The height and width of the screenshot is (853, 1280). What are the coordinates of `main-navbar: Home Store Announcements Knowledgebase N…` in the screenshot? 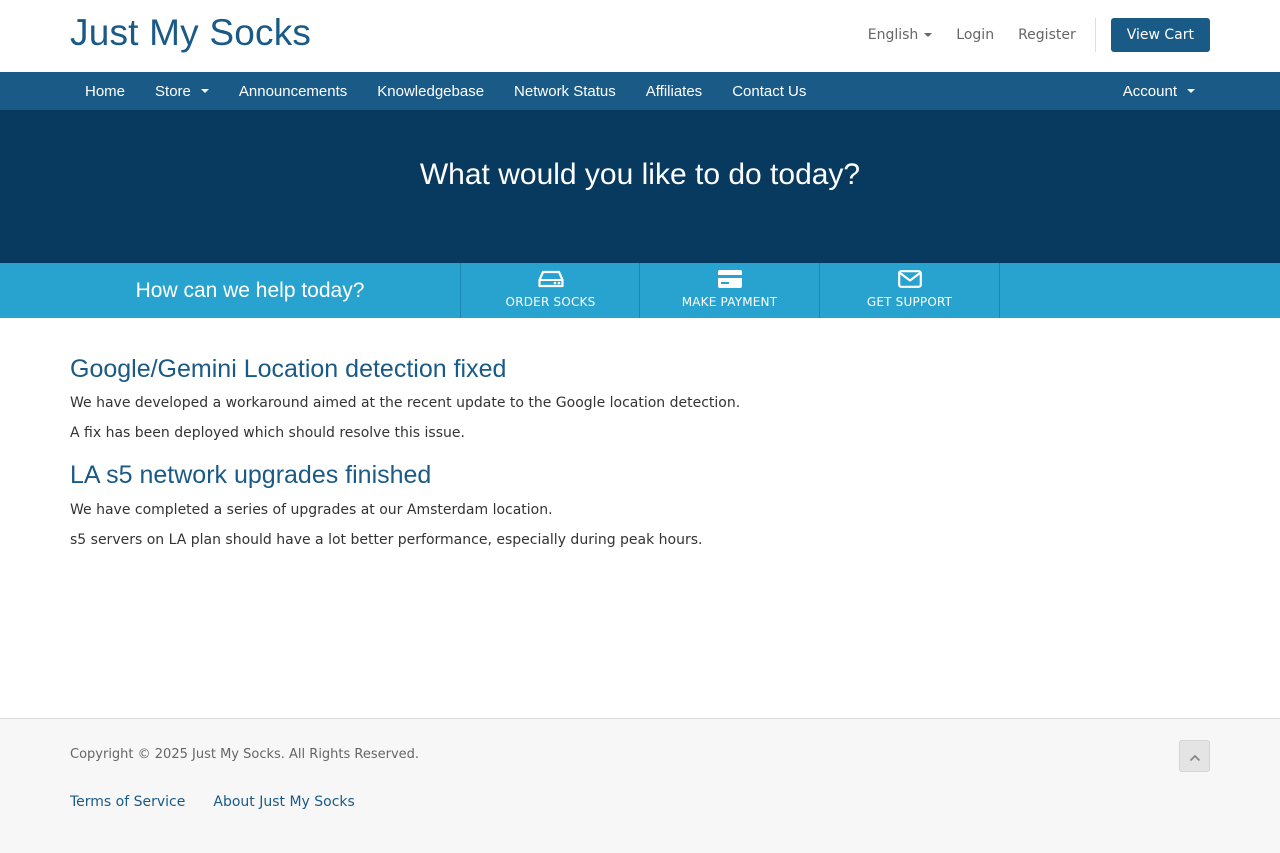 It's located at (640, 91).